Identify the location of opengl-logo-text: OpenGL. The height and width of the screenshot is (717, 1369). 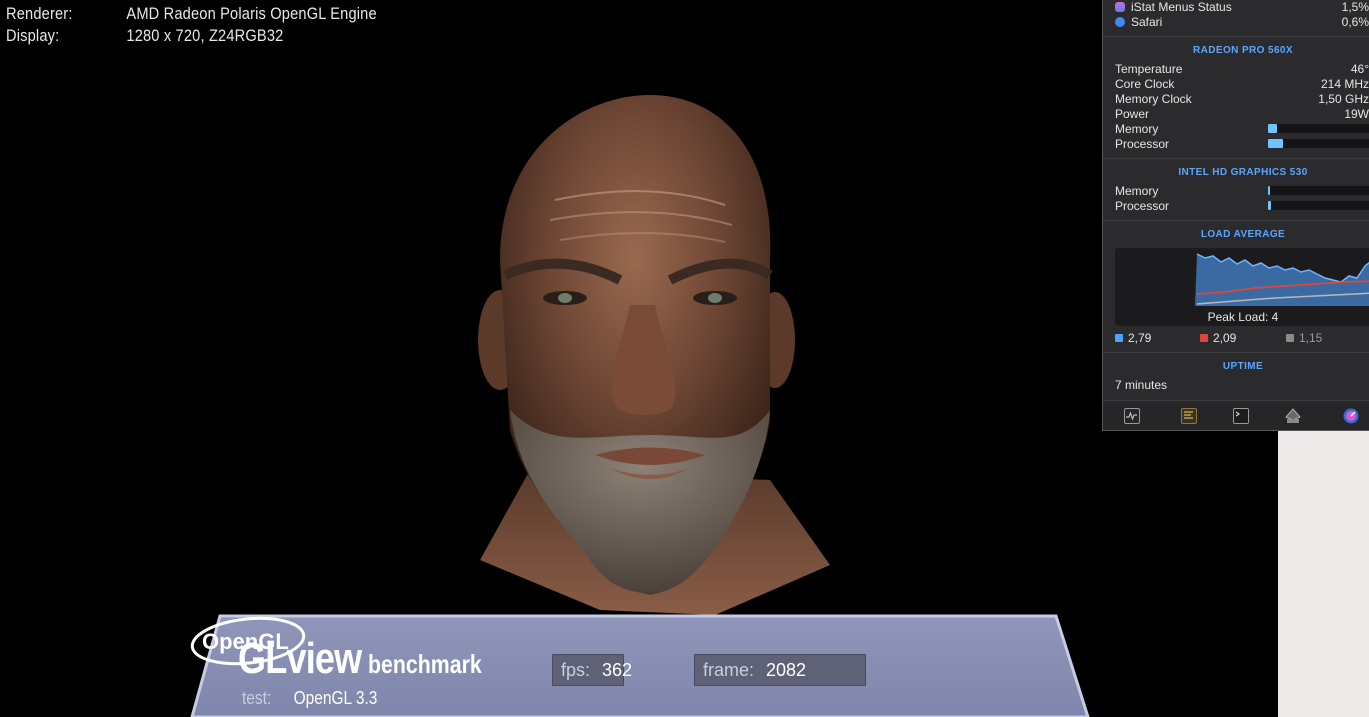
(245, 641).